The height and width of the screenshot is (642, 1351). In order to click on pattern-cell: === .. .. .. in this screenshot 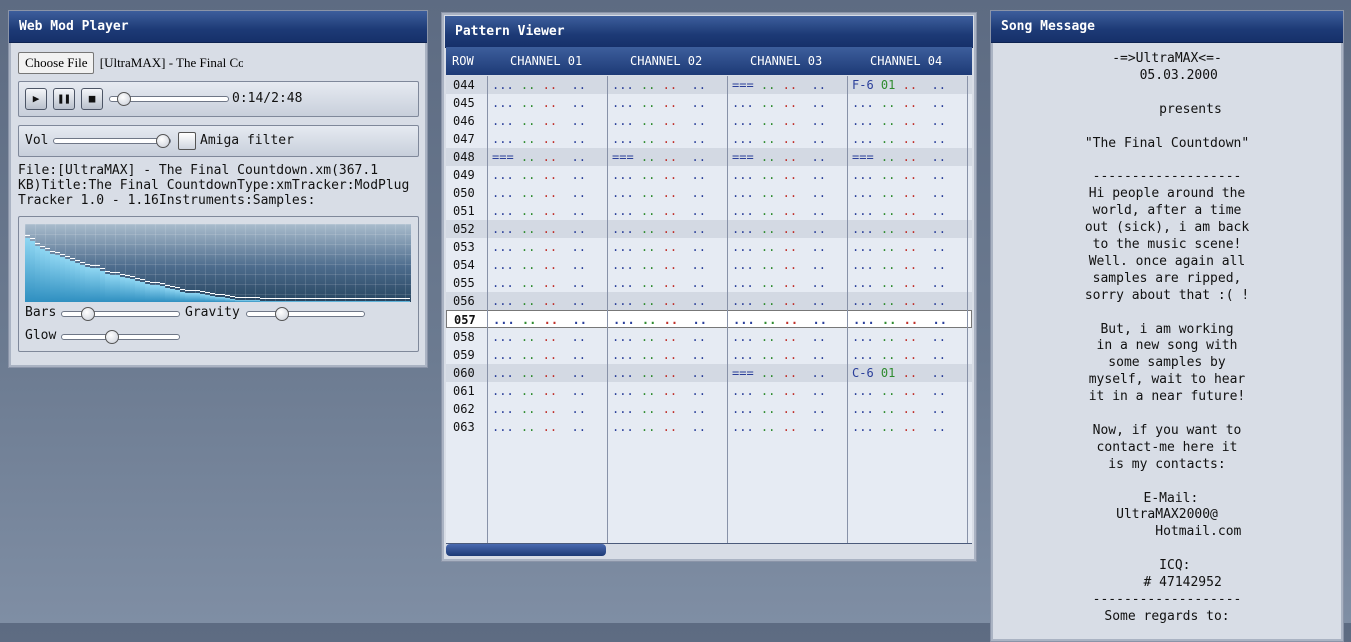, I will do `click(899, 157)`.